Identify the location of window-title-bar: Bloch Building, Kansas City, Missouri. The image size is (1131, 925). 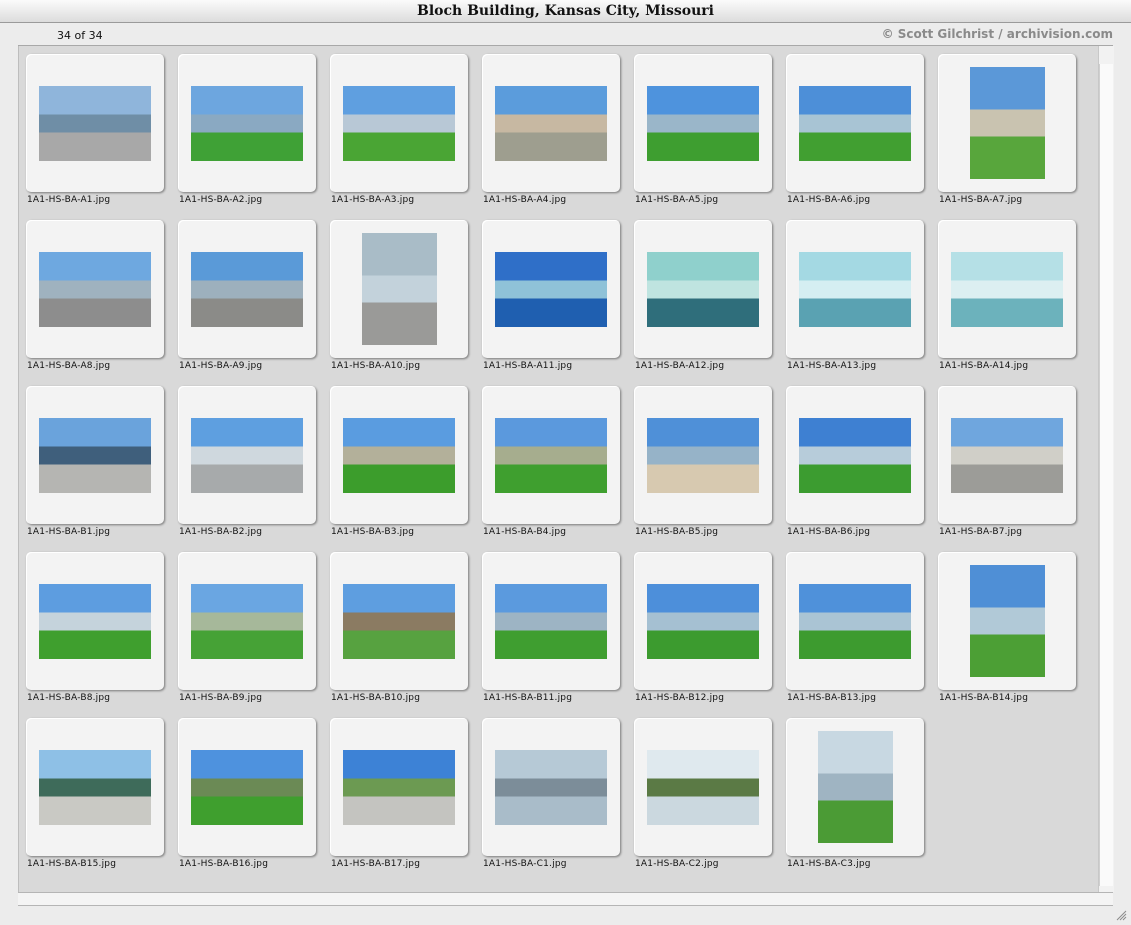
(565, 11).